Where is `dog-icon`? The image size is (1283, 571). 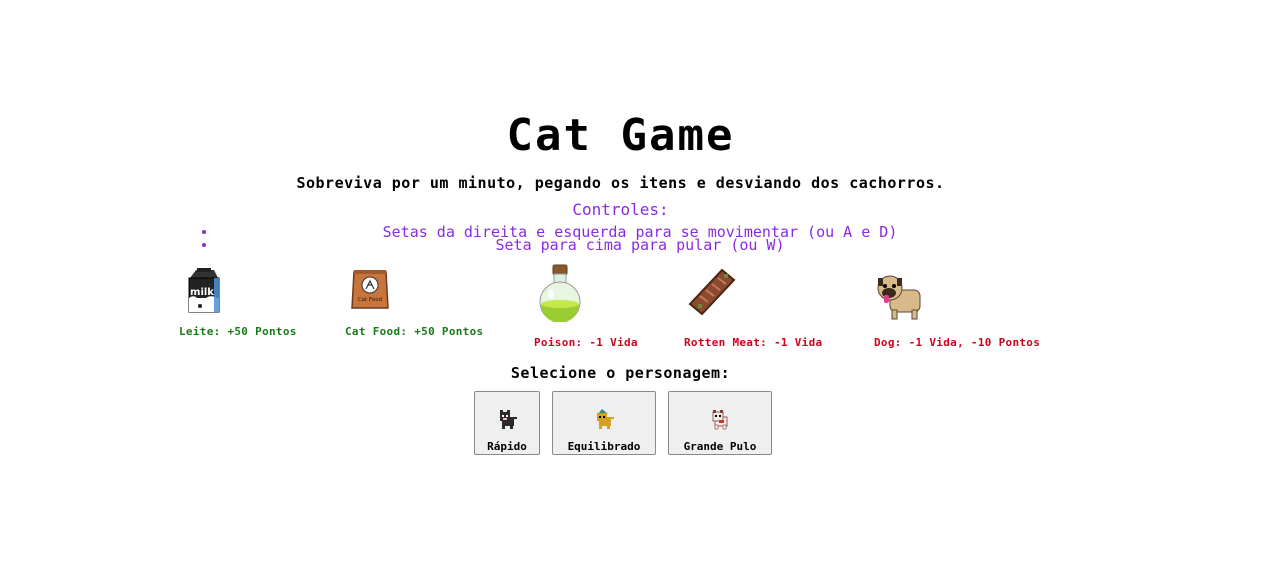 dog-icon is located at coordinates (899, 297).